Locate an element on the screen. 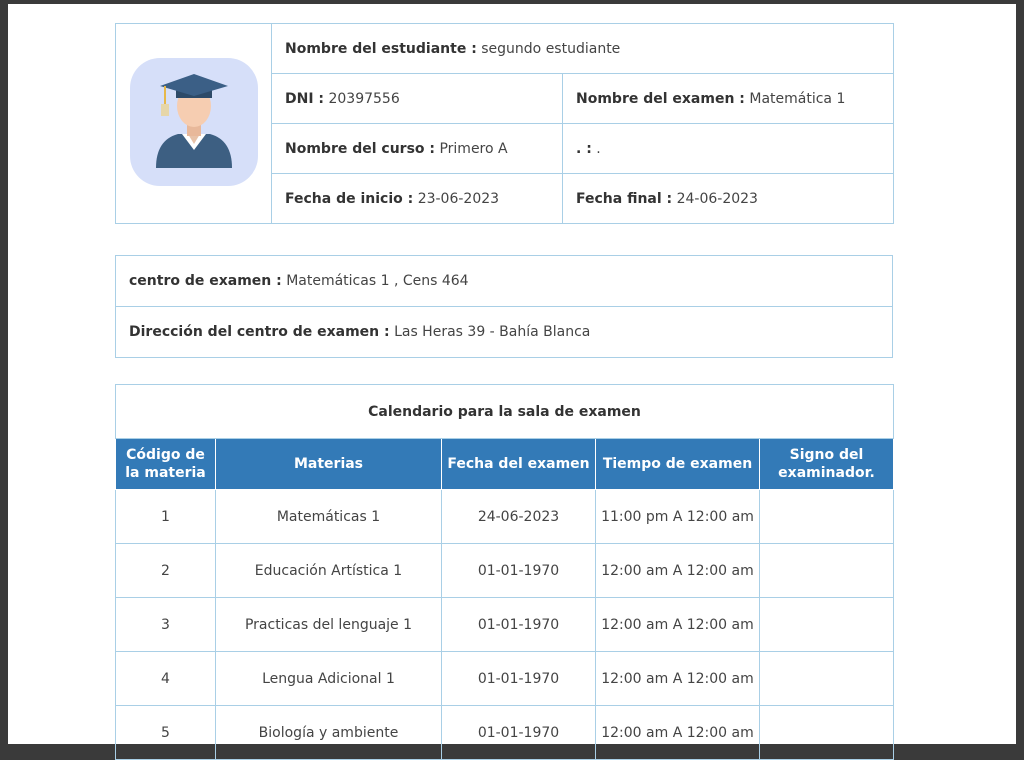 This screenshot has height=760, width=1024. row-time: 11:00 pm A 12:00 am is located at coordinates (677, 516).